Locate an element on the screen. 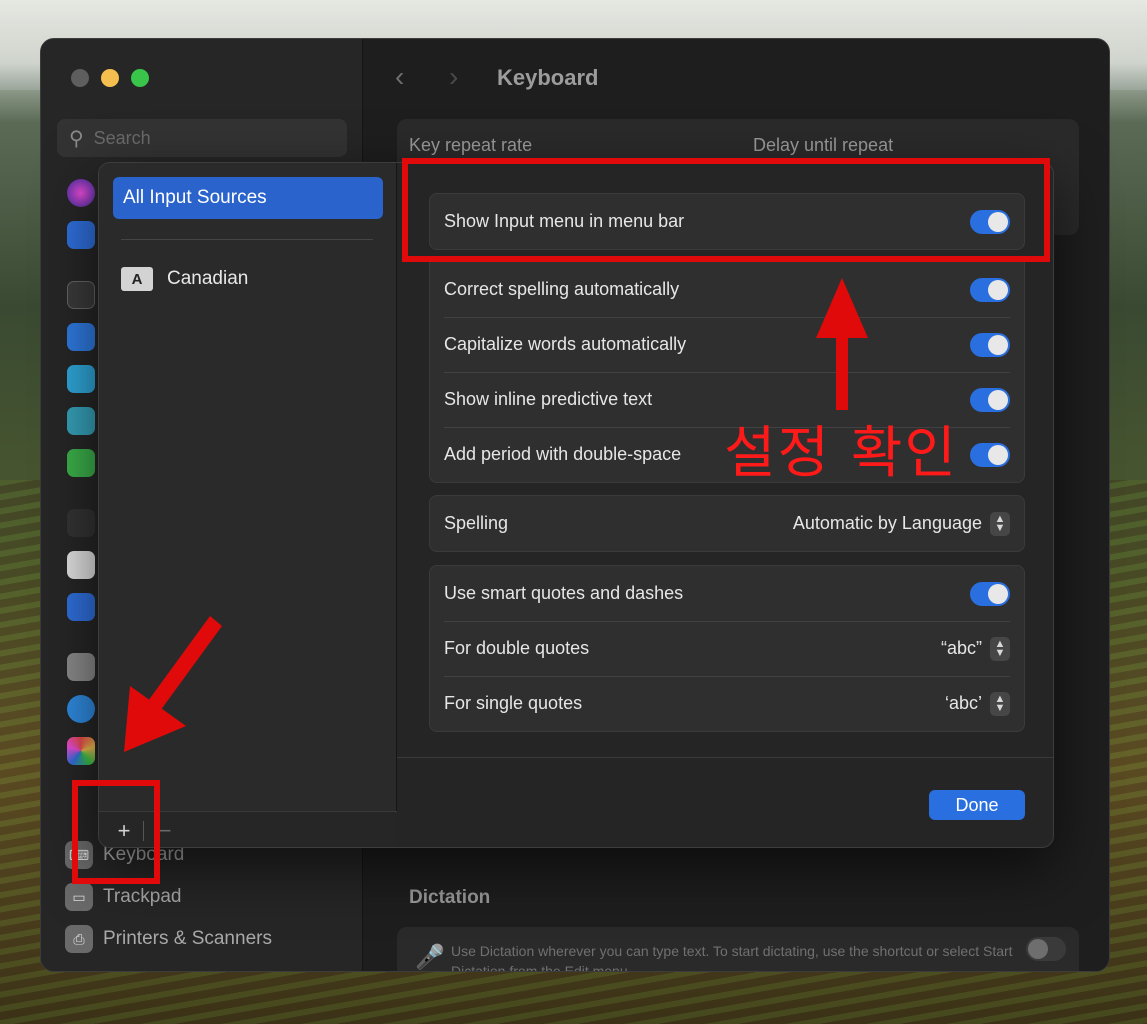 The image size is (1147, 1024). dictation-title: Dictation is located at coordinates (450, 897).